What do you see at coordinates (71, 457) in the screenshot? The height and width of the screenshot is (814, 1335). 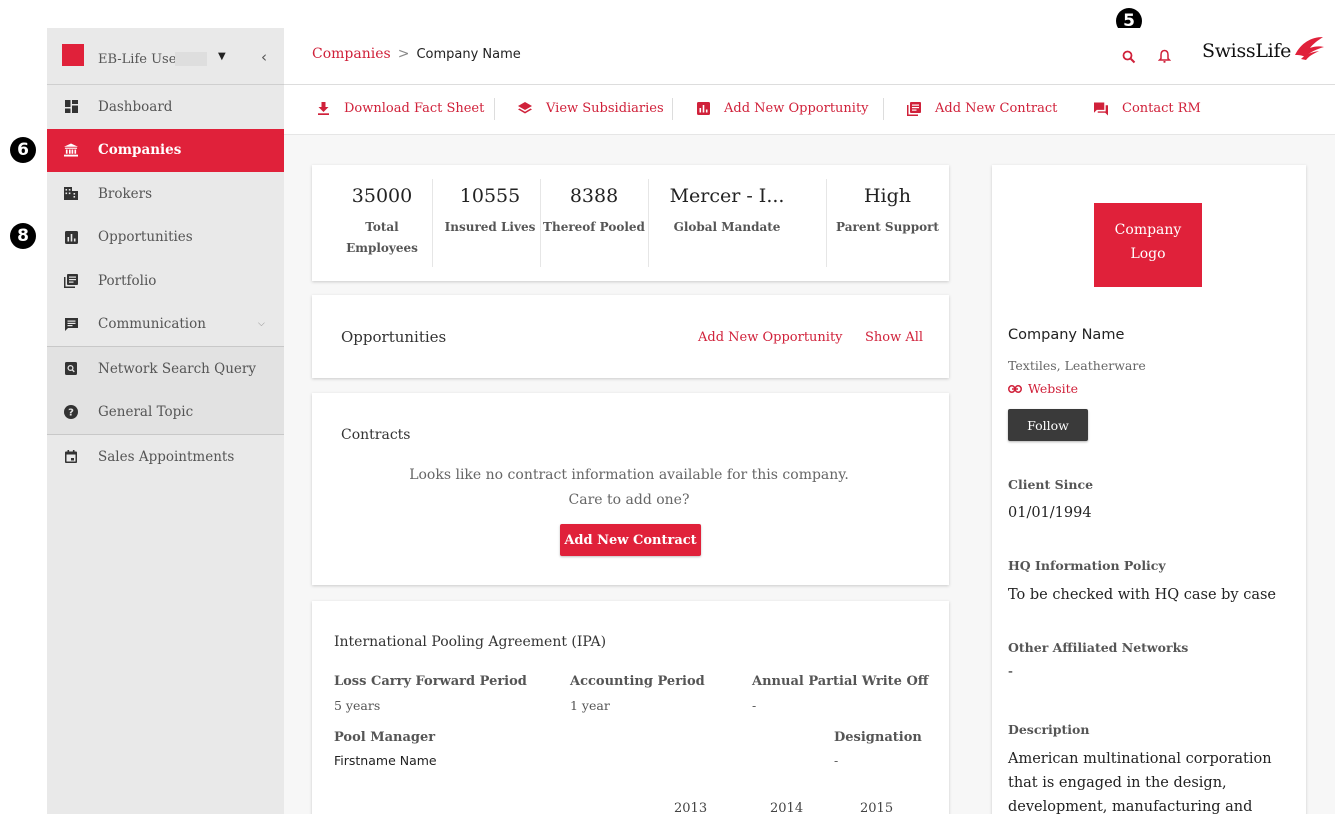 I see `calendar-icon` at bounding box center [71, 457].